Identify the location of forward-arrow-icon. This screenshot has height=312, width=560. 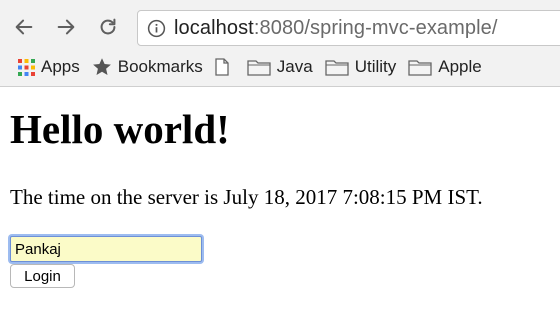
(66, 27).